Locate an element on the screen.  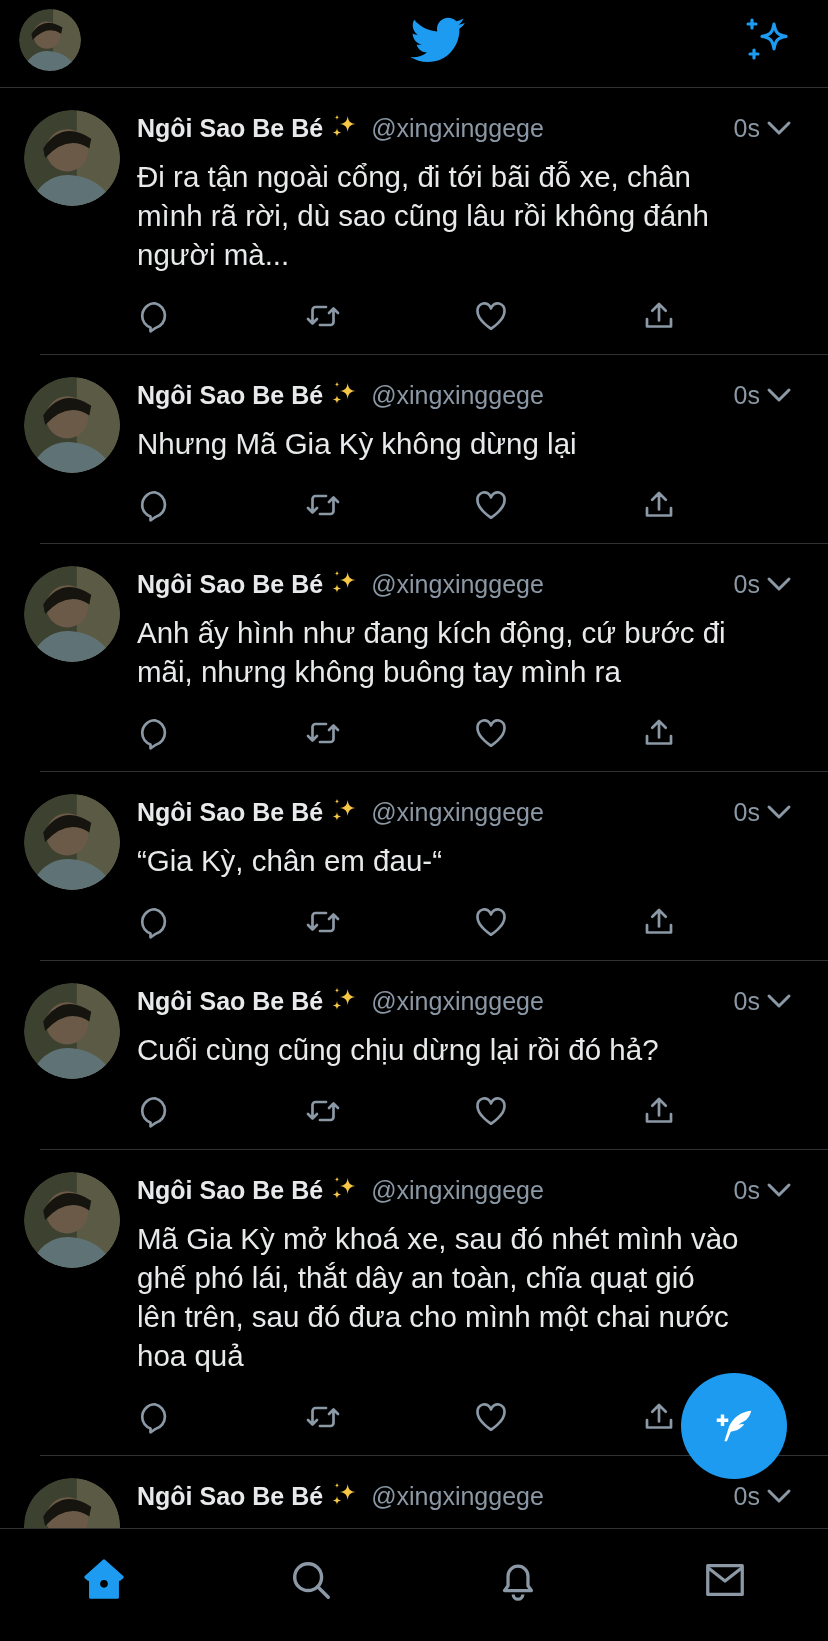
tweet-text: Anh ấy hình như đang kích động, cứ bước đi mãi, nhưng không buông tay mình ra is located at coordinates (432, 652).